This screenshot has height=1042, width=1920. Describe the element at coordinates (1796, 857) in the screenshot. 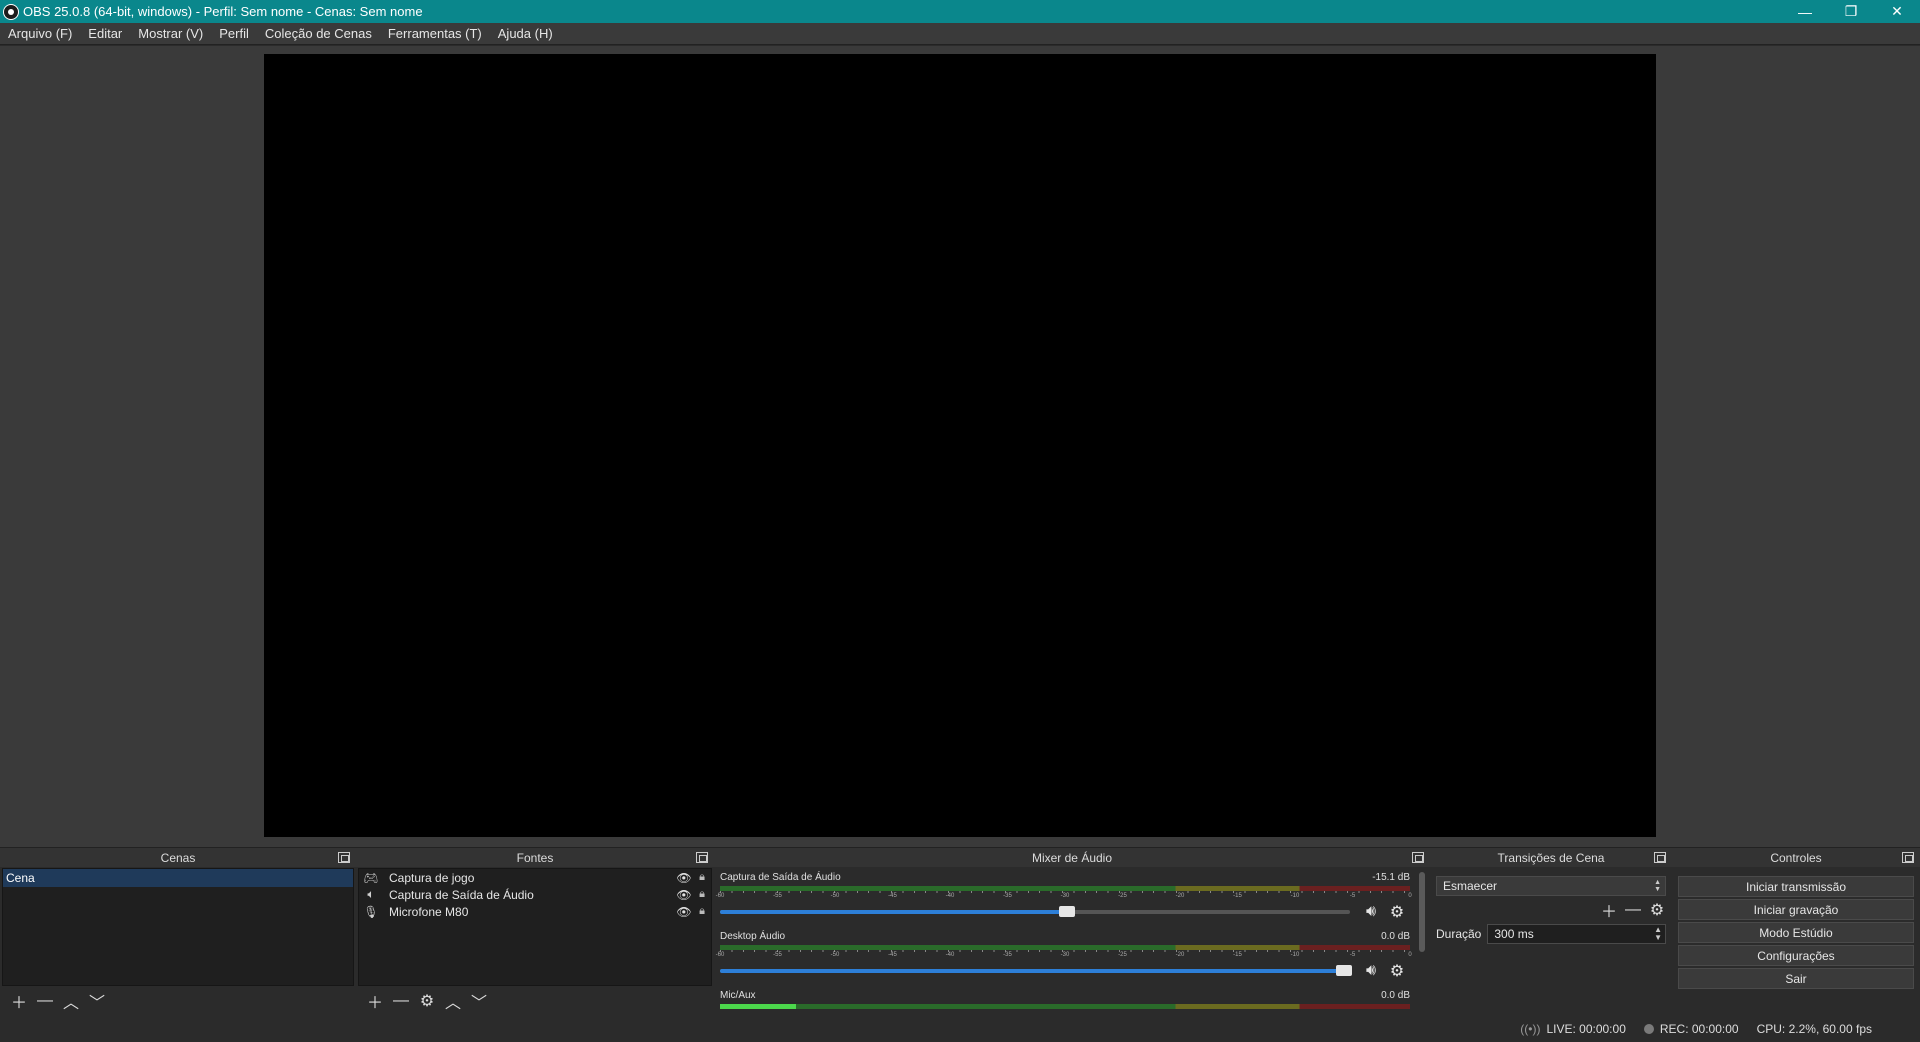

I see `controls-dock-header: Controles` at that location.